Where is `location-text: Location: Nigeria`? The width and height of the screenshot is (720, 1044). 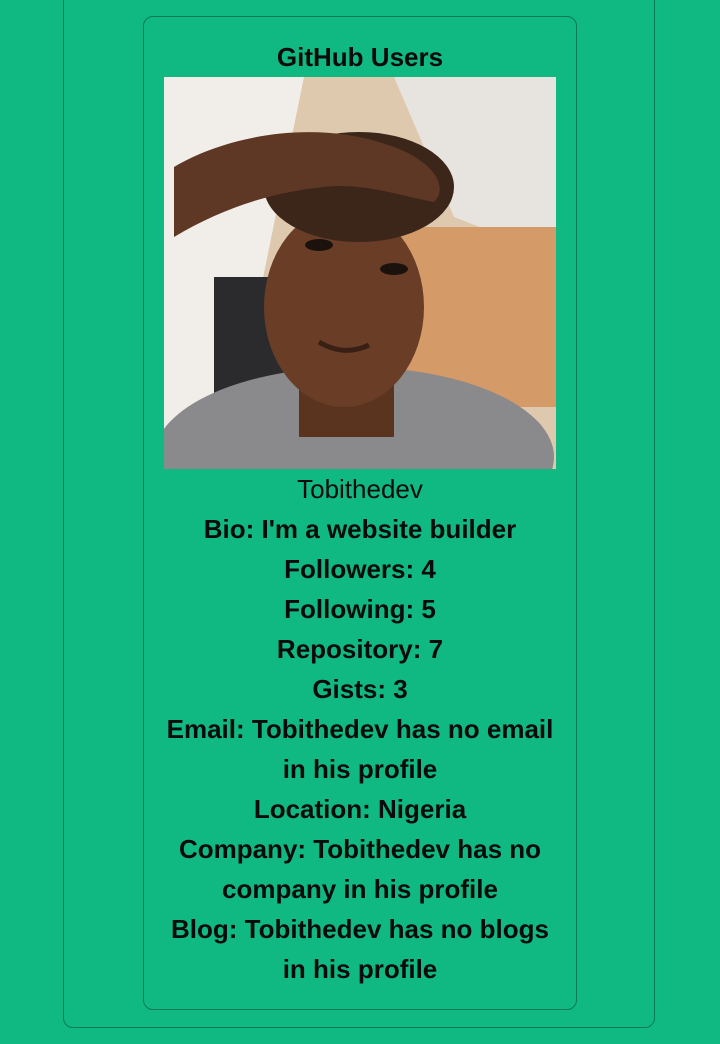
location-text: Location: Nigeria is located at coordinates (360, 809).